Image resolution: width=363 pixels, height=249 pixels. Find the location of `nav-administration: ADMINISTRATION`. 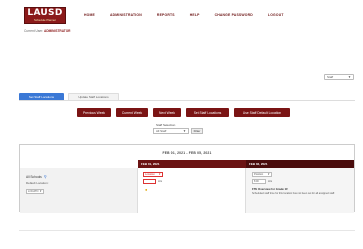

nav-administration: ADMINISTRATION is located at coordinates (126, 15).